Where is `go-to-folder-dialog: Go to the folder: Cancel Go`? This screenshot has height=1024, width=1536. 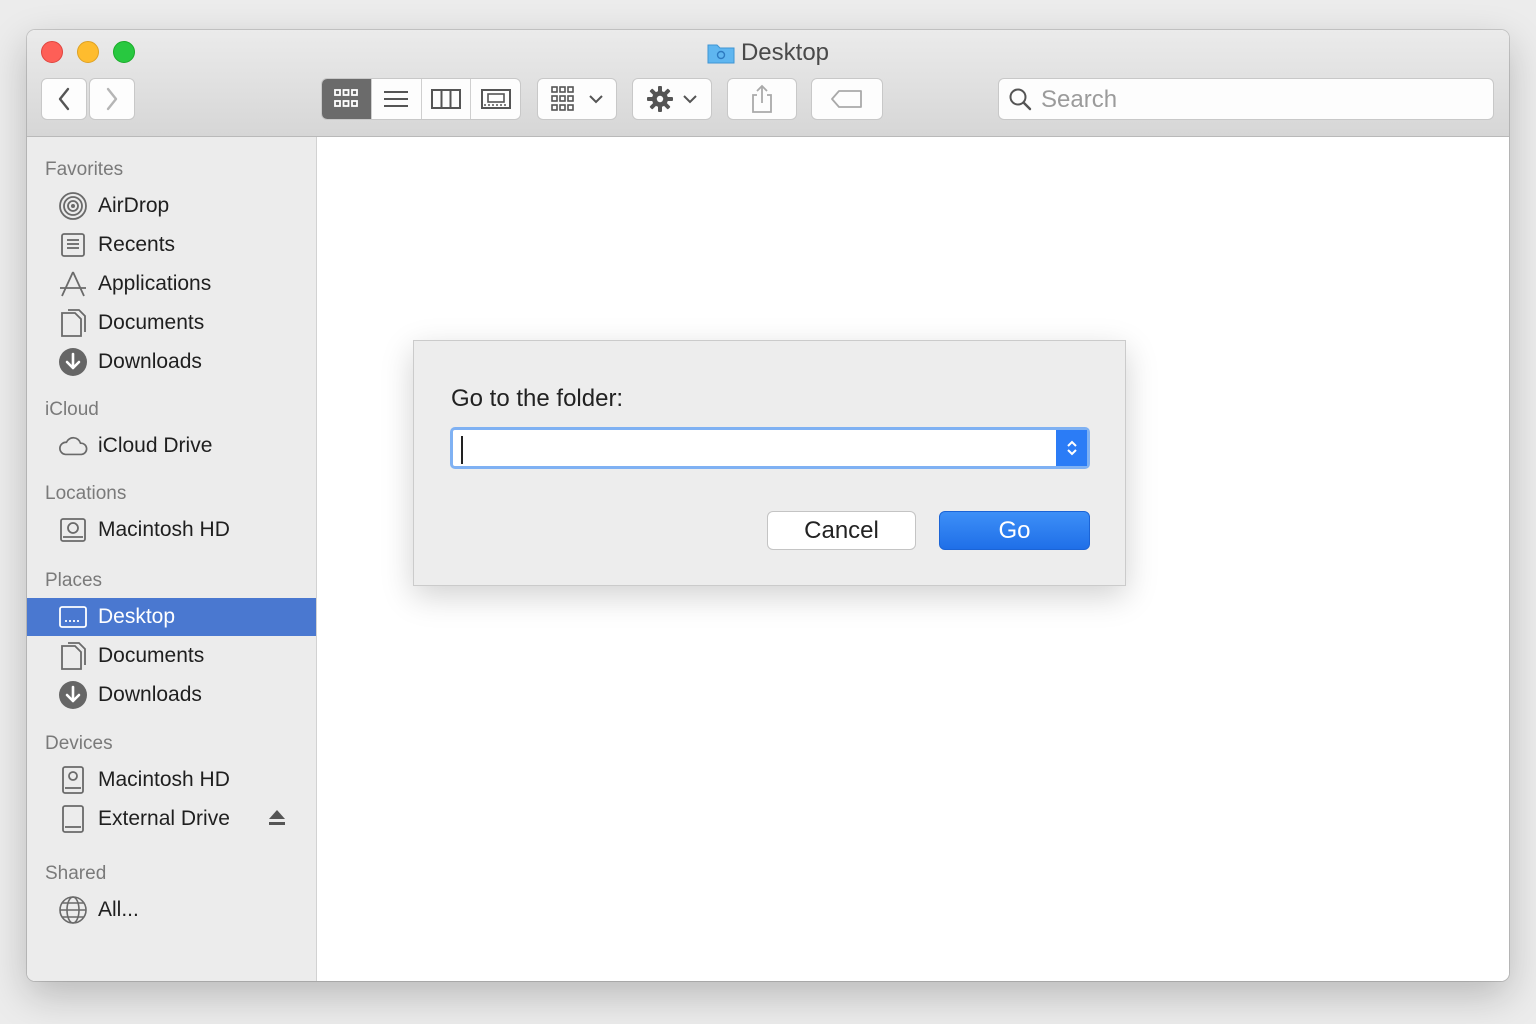
go-to-folder-dialog: Go to the folder: Cancel Go is located at coordinates (769, 463).